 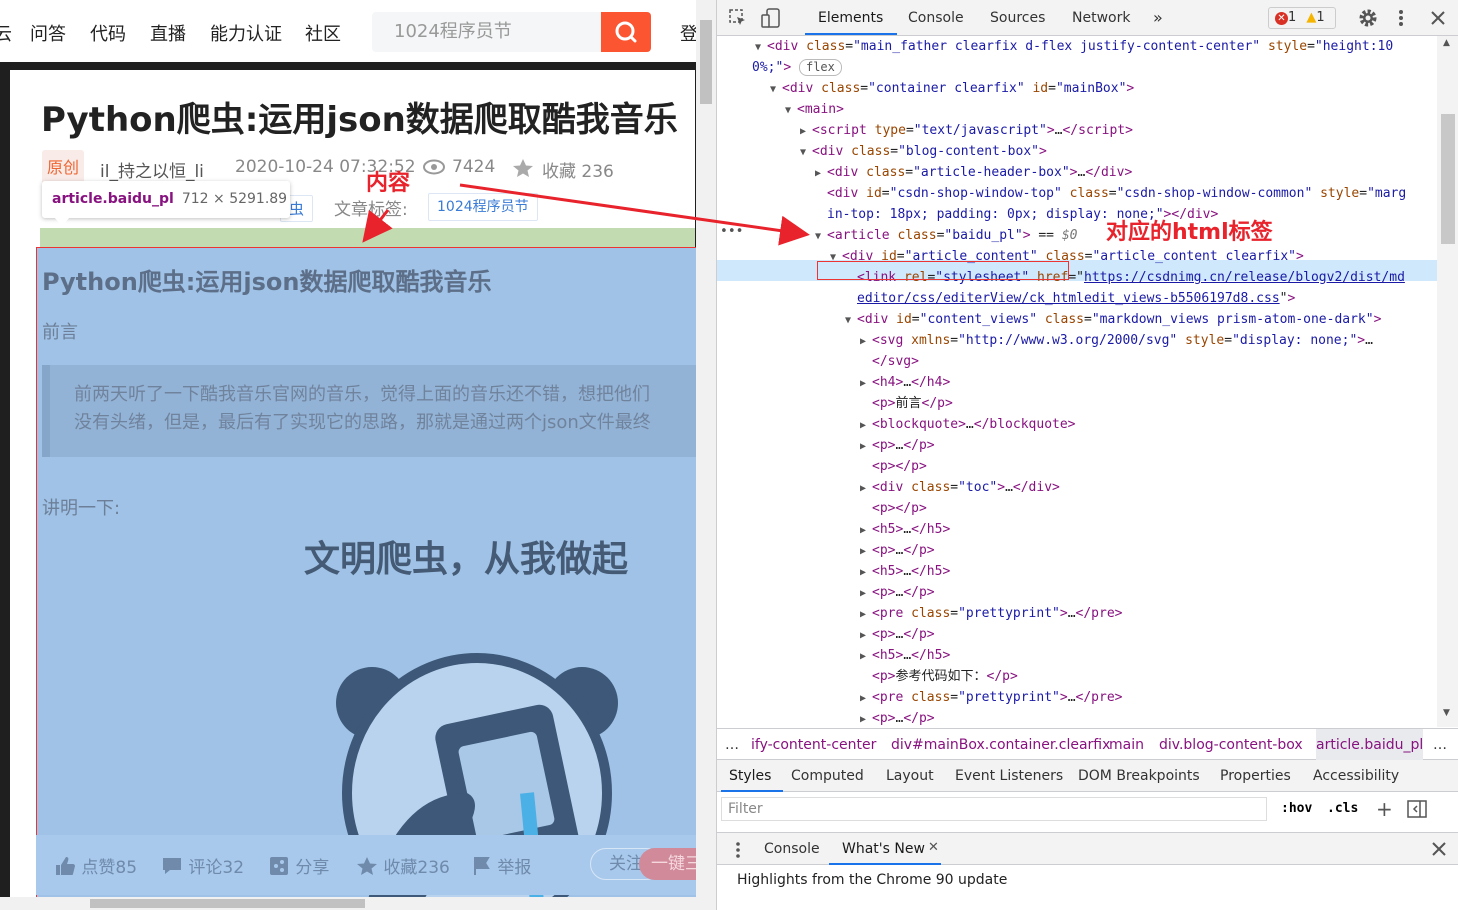 What do you see at coordinates (738, 18) in the screenshot?
I see `inspect-element-icon` at bounding box center [738, 18].